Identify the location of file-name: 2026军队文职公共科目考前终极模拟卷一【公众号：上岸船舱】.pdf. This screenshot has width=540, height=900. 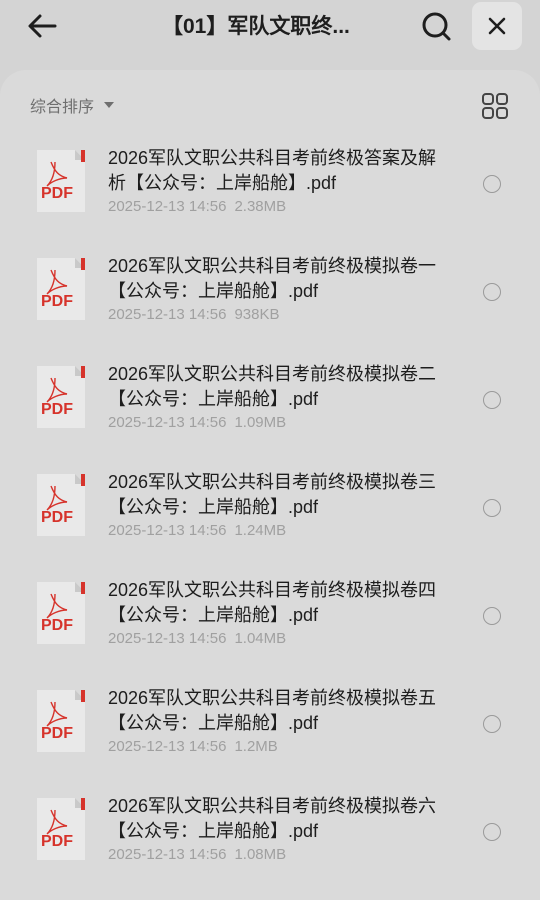
(272, 278).